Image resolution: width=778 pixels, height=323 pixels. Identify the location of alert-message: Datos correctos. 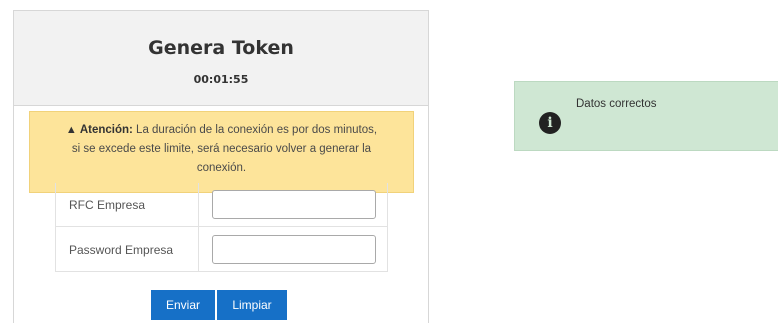
(616, 104).